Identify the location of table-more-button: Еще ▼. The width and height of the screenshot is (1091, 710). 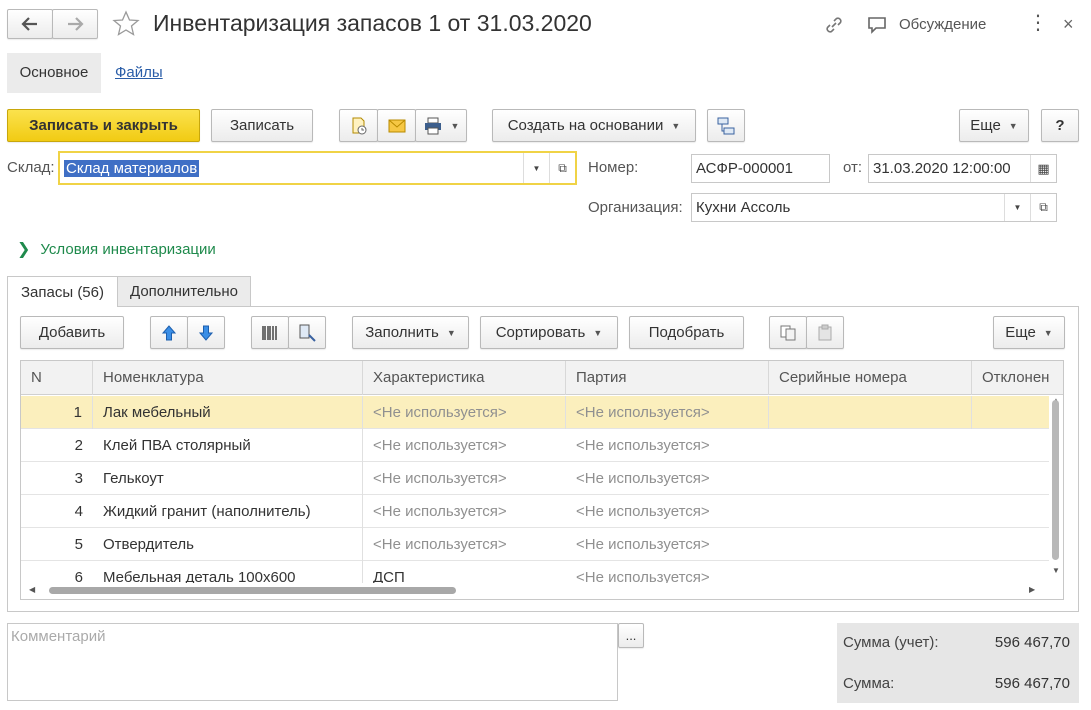
(1029, 332).